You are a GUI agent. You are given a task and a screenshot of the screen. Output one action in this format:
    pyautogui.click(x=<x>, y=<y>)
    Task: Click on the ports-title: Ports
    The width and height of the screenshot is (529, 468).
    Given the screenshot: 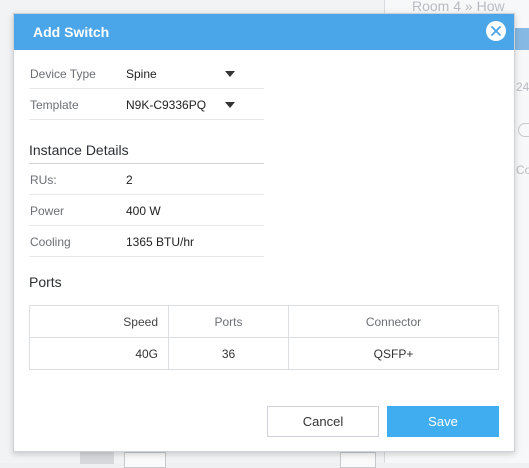 What is the action you would take?
    pyautogui.click(x=45, y=282)
    